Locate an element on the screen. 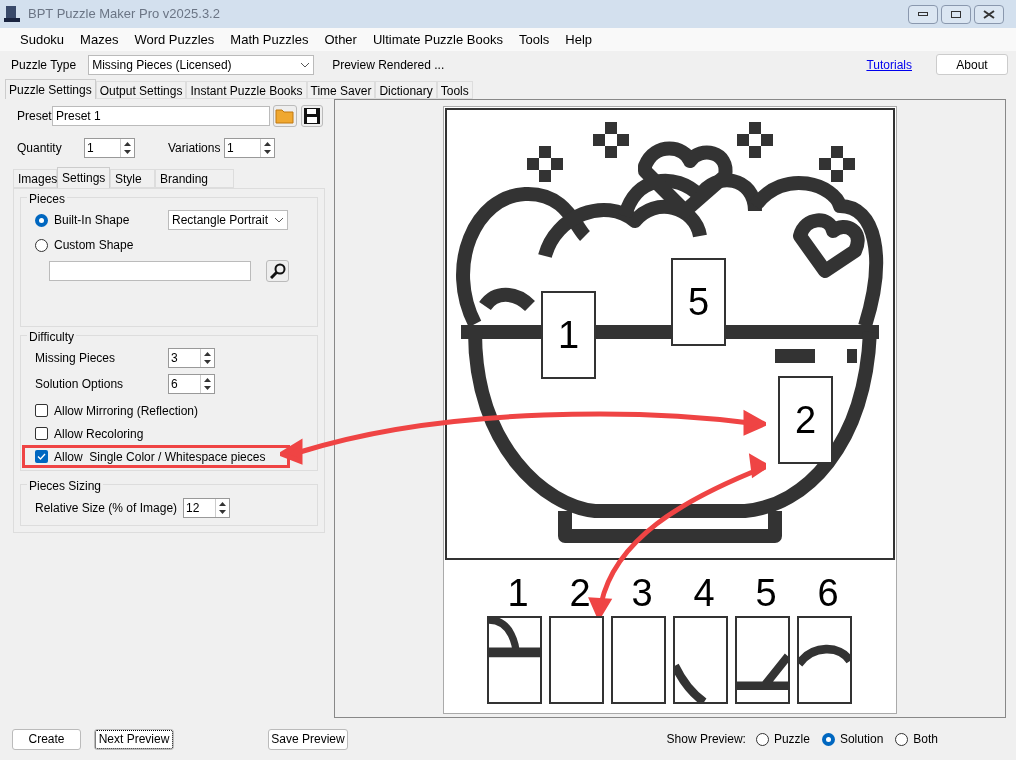  variations-label: Variations is located at coordinates (195, 148).